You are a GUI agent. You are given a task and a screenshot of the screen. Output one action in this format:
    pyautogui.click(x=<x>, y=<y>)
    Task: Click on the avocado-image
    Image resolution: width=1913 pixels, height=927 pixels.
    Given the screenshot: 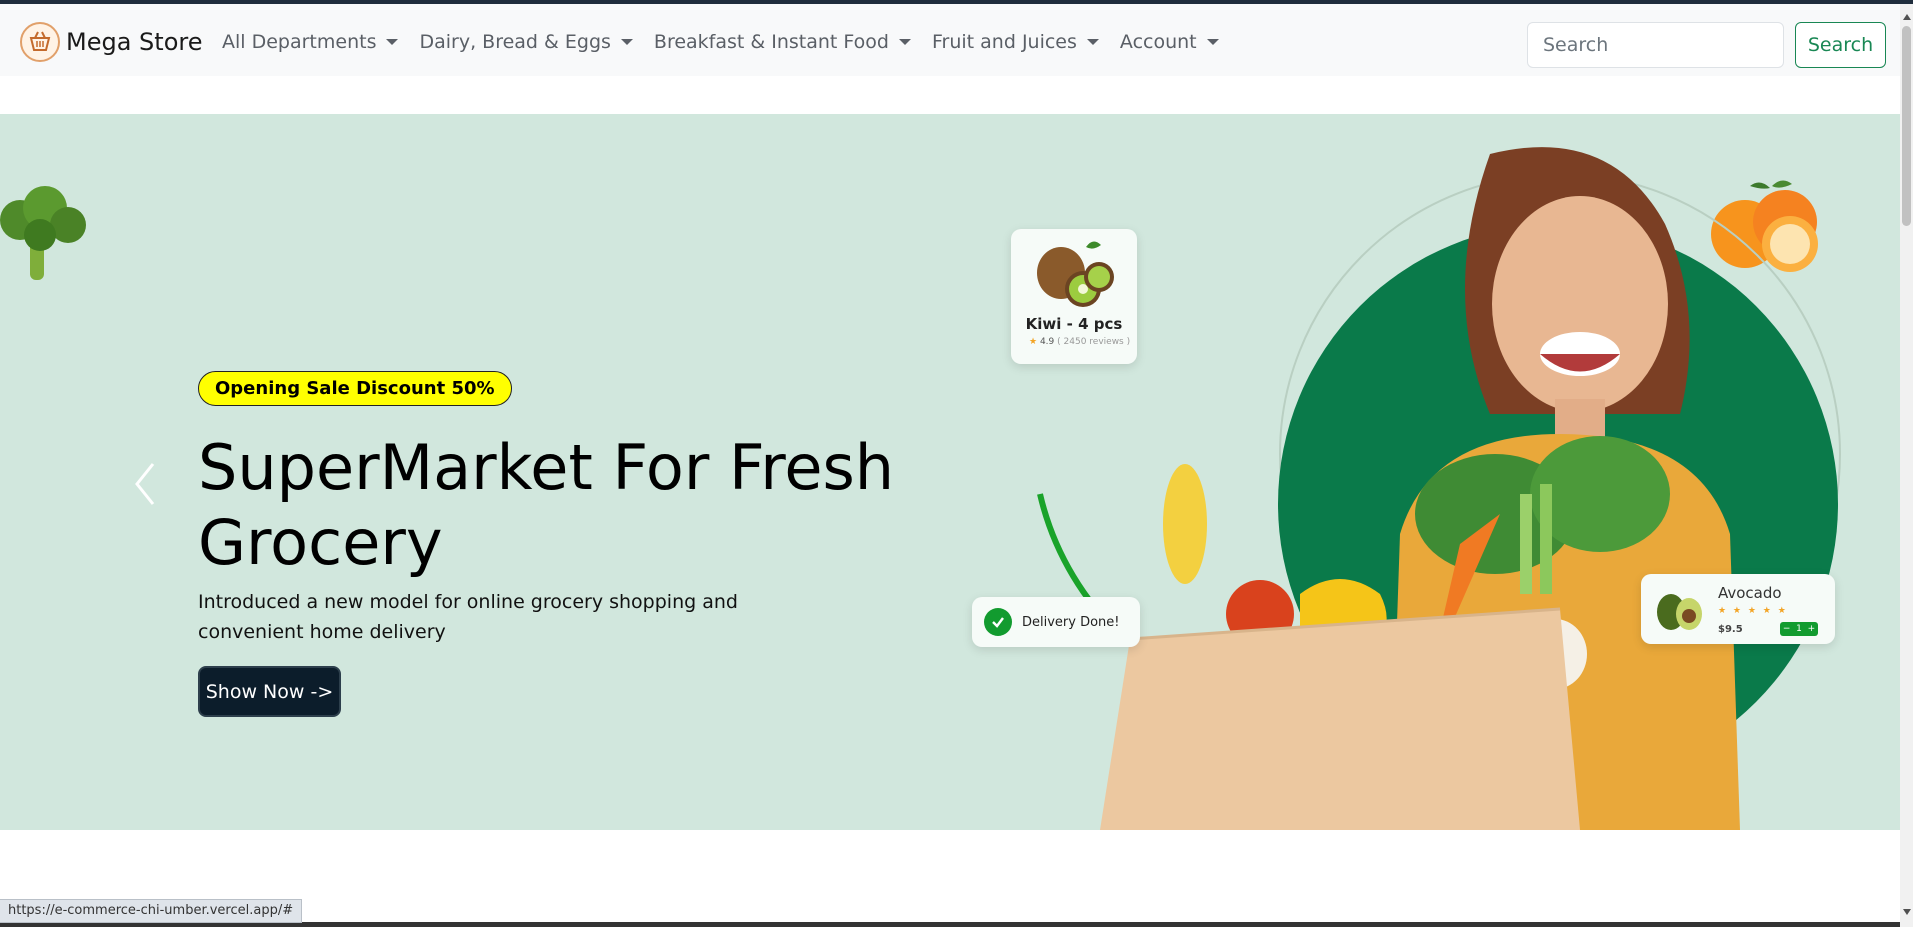 What is the action you would take?
    pyautogui.click(x=1679, y=612)
    